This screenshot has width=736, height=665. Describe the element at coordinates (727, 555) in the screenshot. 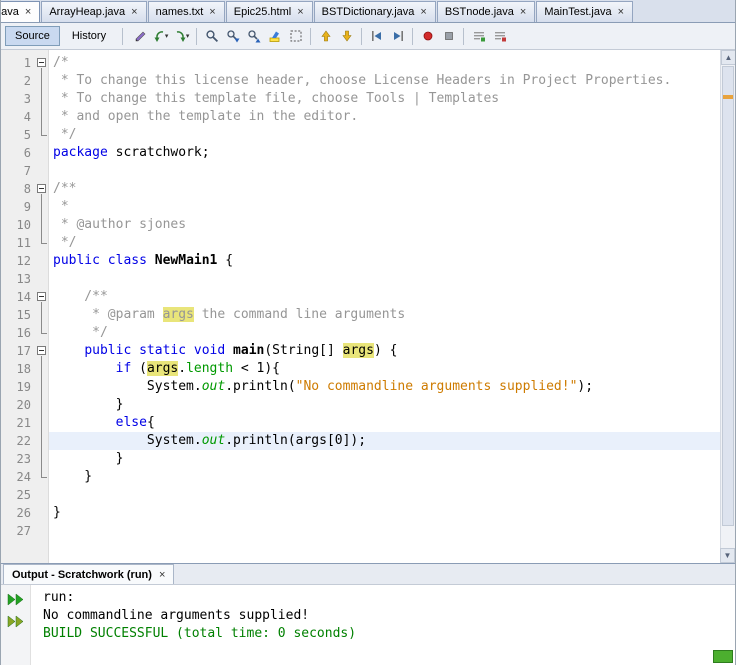

I see `scroll-down-arrow-icon: ▼` at that location.